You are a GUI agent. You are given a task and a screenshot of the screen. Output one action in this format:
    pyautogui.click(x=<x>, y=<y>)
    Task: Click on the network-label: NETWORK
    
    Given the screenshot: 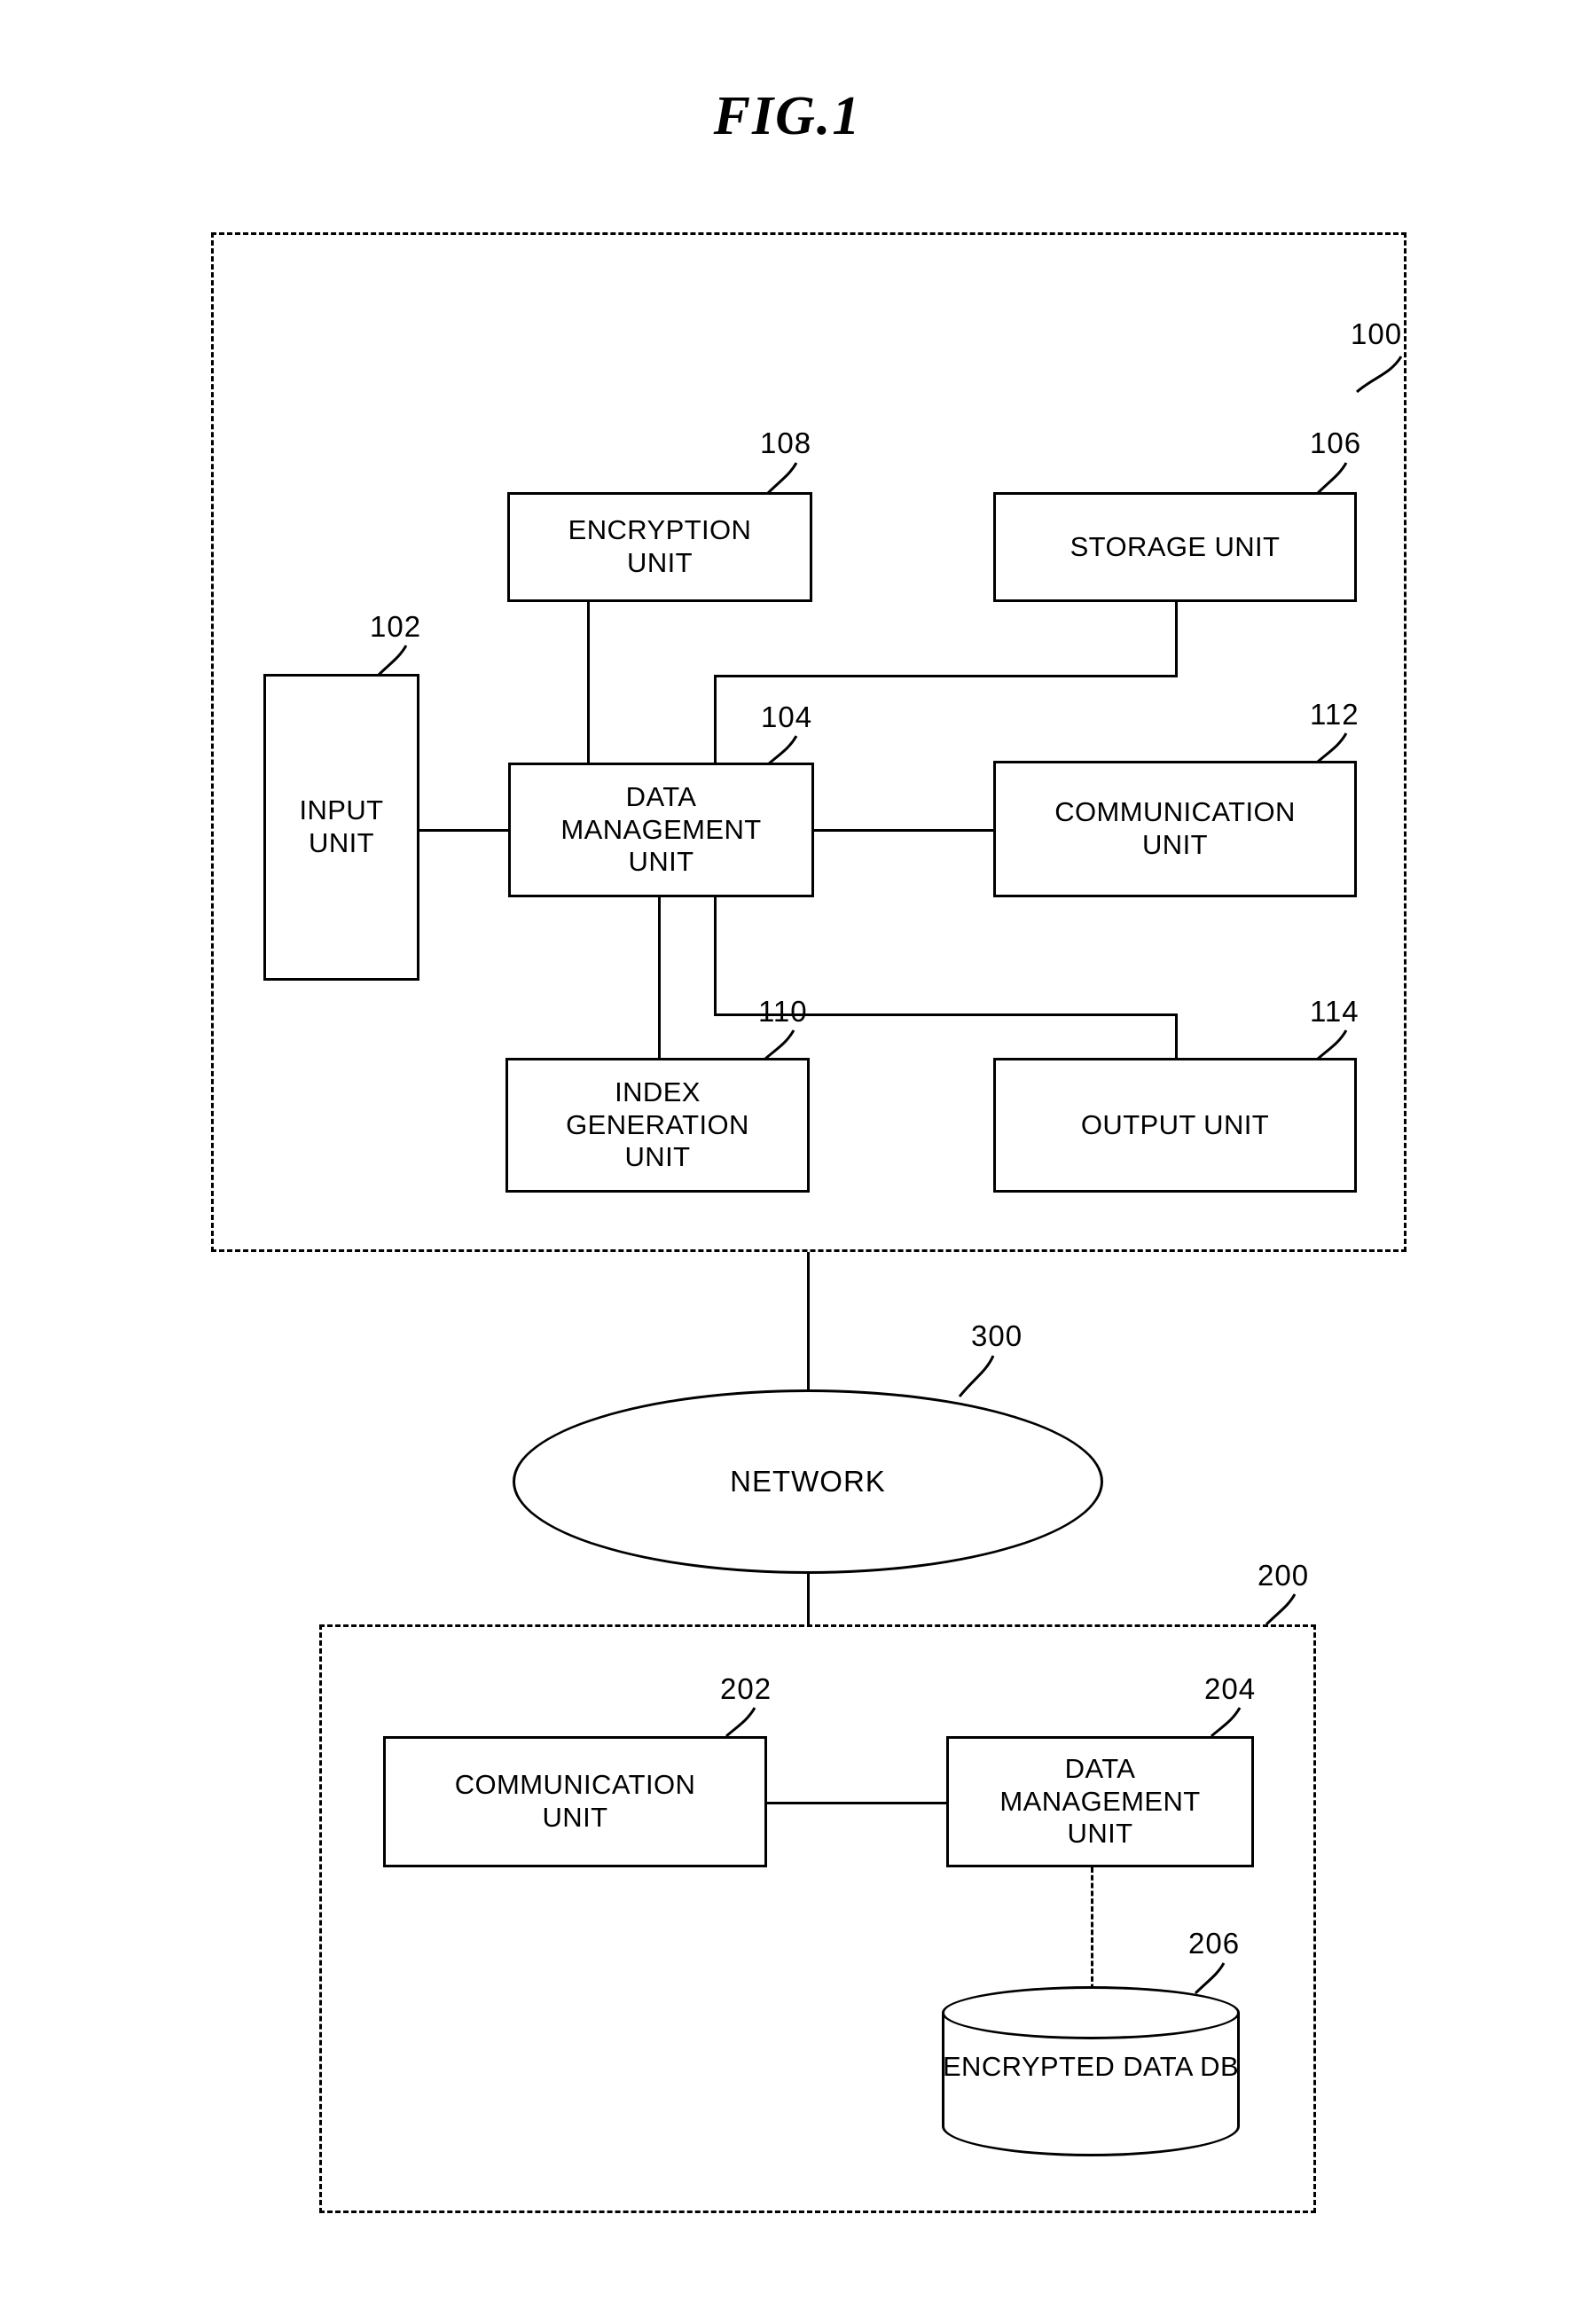 What is the action you would take?
    pyautogui.click(x=808, y=1481)
    